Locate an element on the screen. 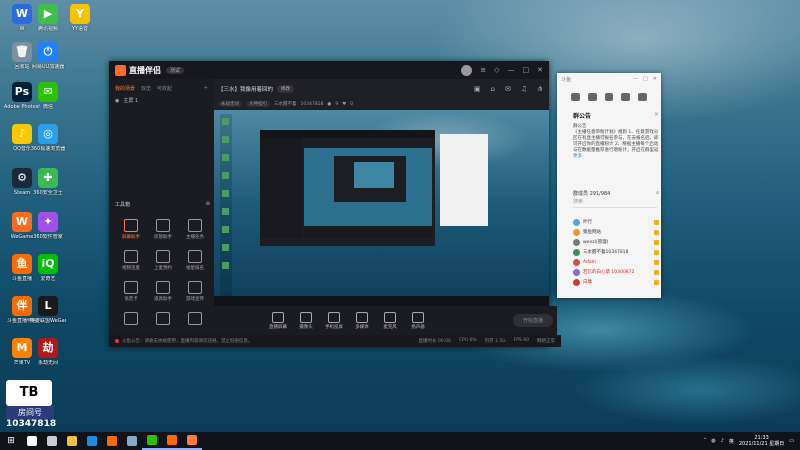  control-button: 多媒体 is located at coordinates (362, 320).